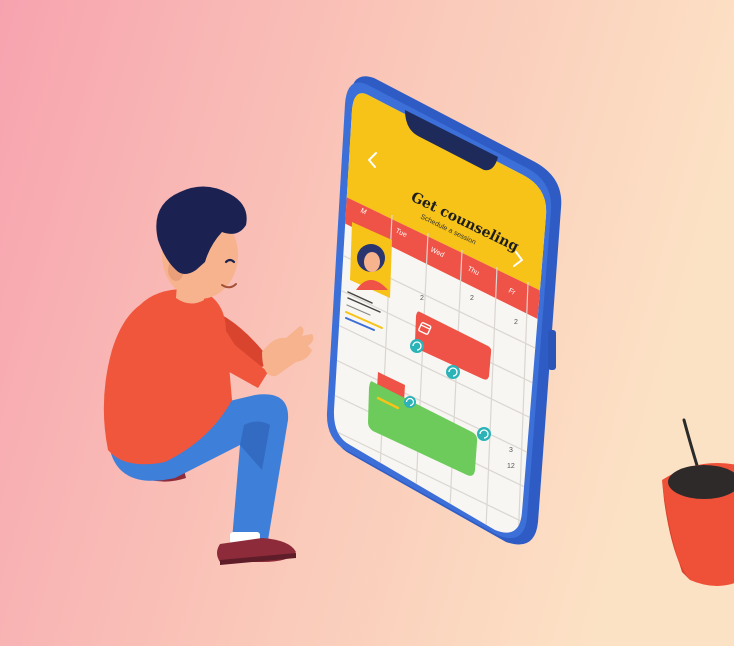 The image size is (734, 646). What do you see at coordinates (511, 450) in the screenshot?
I see `calendar-row-number: 3` at bounding box center [511, 450].